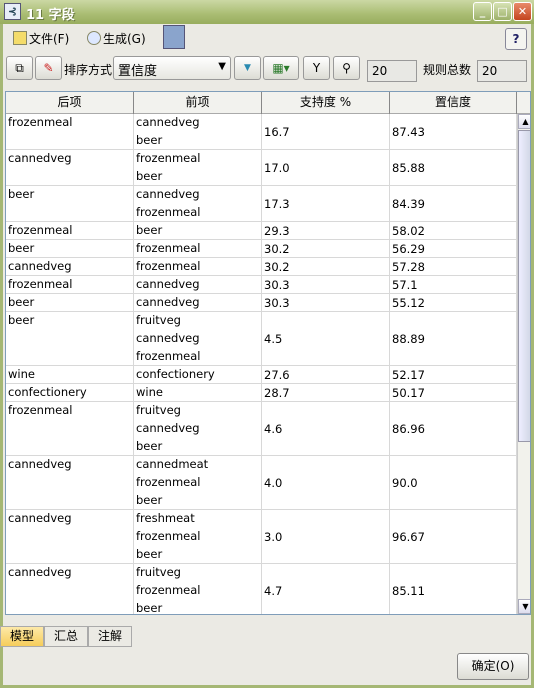  Describe the element at coordinates (522, 11) in the screenshot. I see `close-button: ✕` at that location.